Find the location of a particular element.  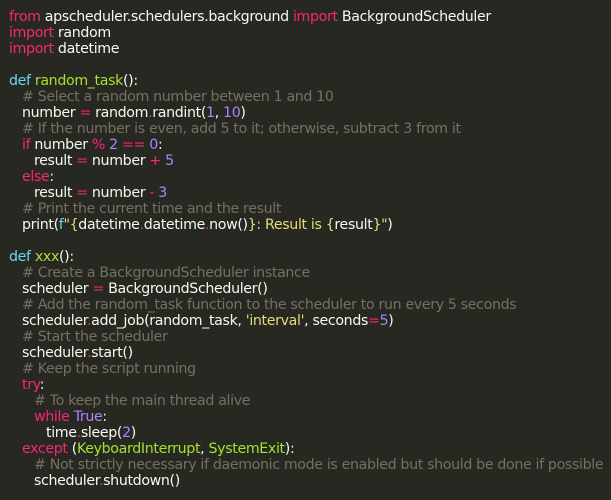

code-line: # Keep the script running is located at coordinates (310, 369).